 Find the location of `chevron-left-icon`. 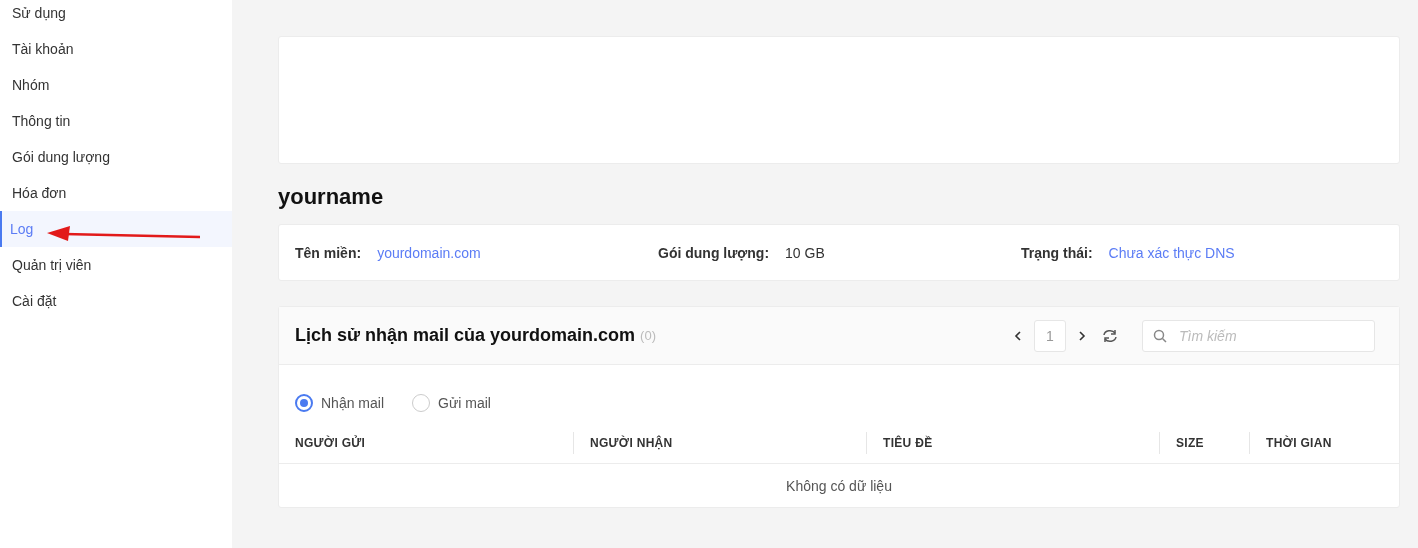

chevron-left-icon is located at coordinates (1018, 335).